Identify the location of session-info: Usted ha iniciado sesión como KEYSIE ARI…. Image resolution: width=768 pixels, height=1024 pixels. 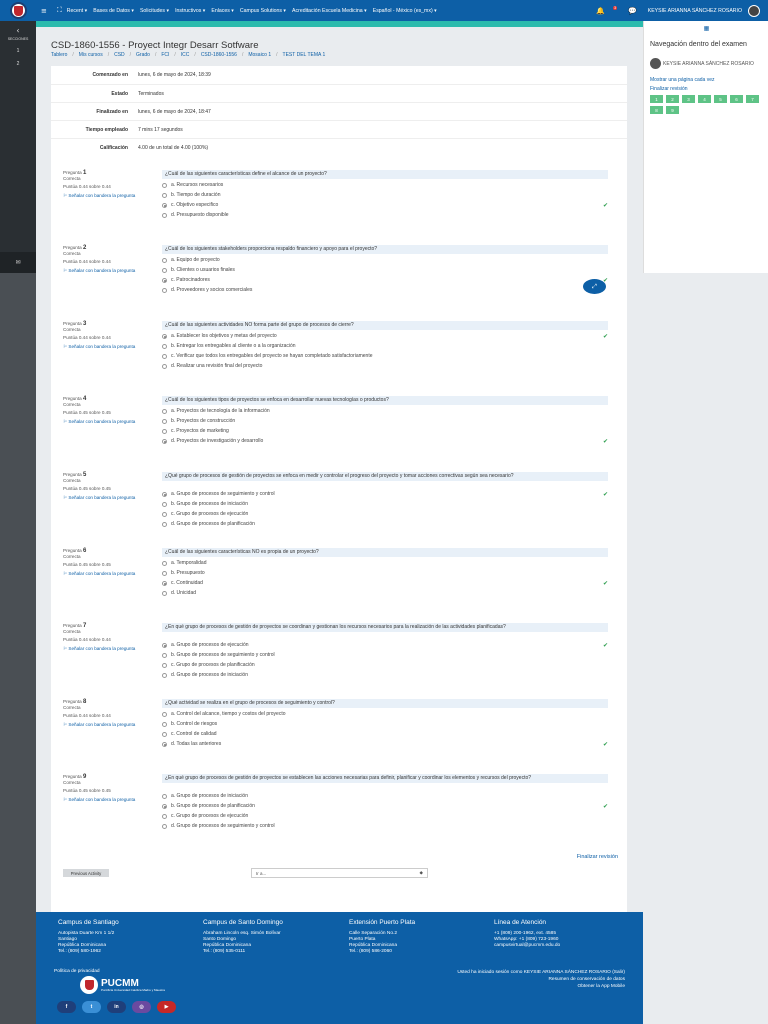
(541, 972).